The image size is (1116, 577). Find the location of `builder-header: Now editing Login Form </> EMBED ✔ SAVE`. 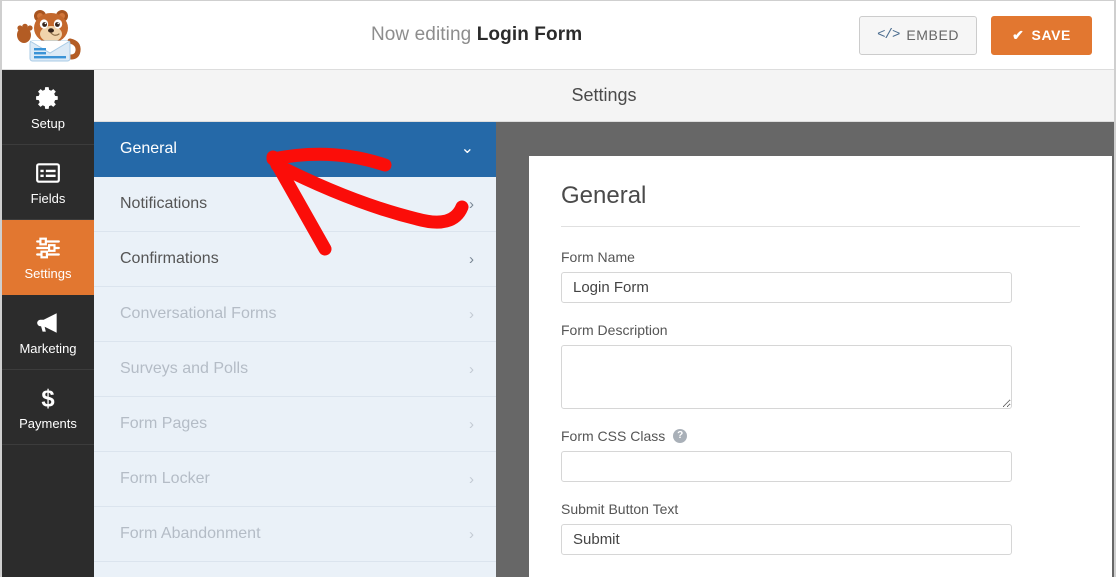

builder-header: Now editing Login Form </> EMBED ✔ SAVE is located at coordinates (558, 35).